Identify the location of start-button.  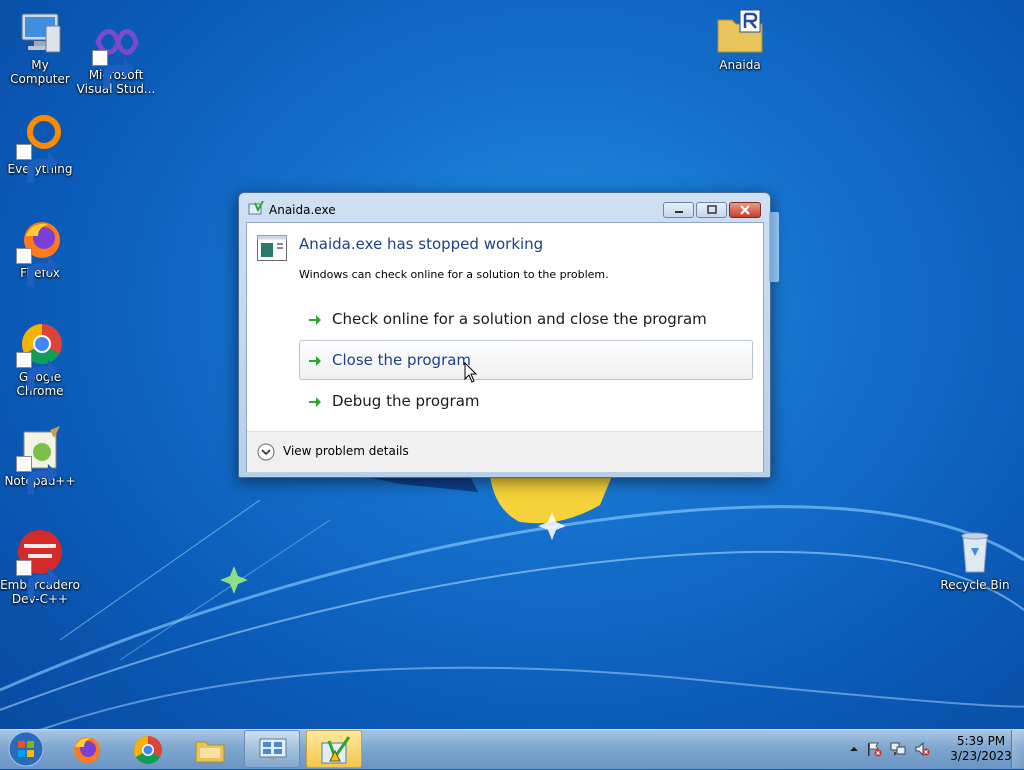
(26, 749).